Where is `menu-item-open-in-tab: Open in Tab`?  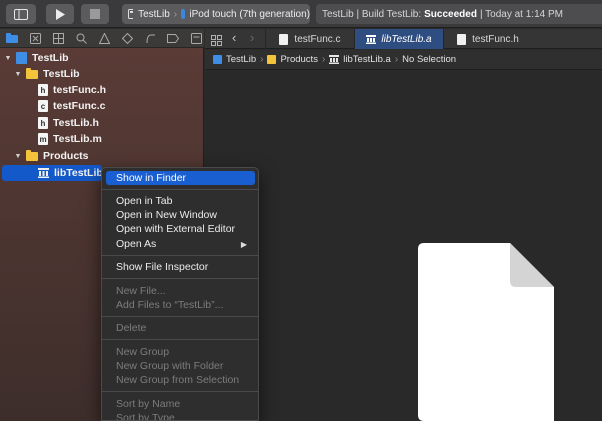 menu-item-open-in-tab: Open in Tab is located at coordinates (180, 201).